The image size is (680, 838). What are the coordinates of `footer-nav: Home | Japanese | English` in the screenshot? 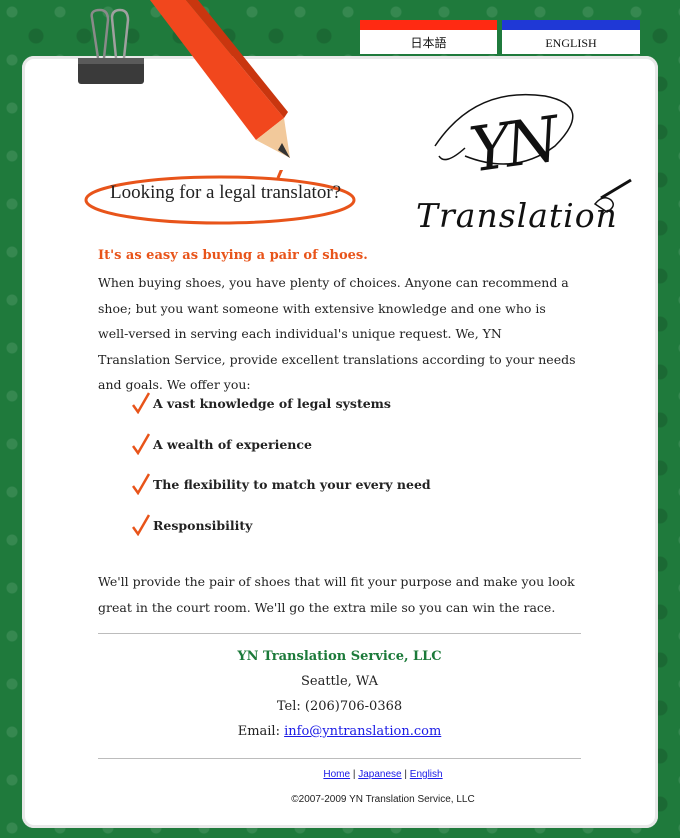 It's located at (383, 774).